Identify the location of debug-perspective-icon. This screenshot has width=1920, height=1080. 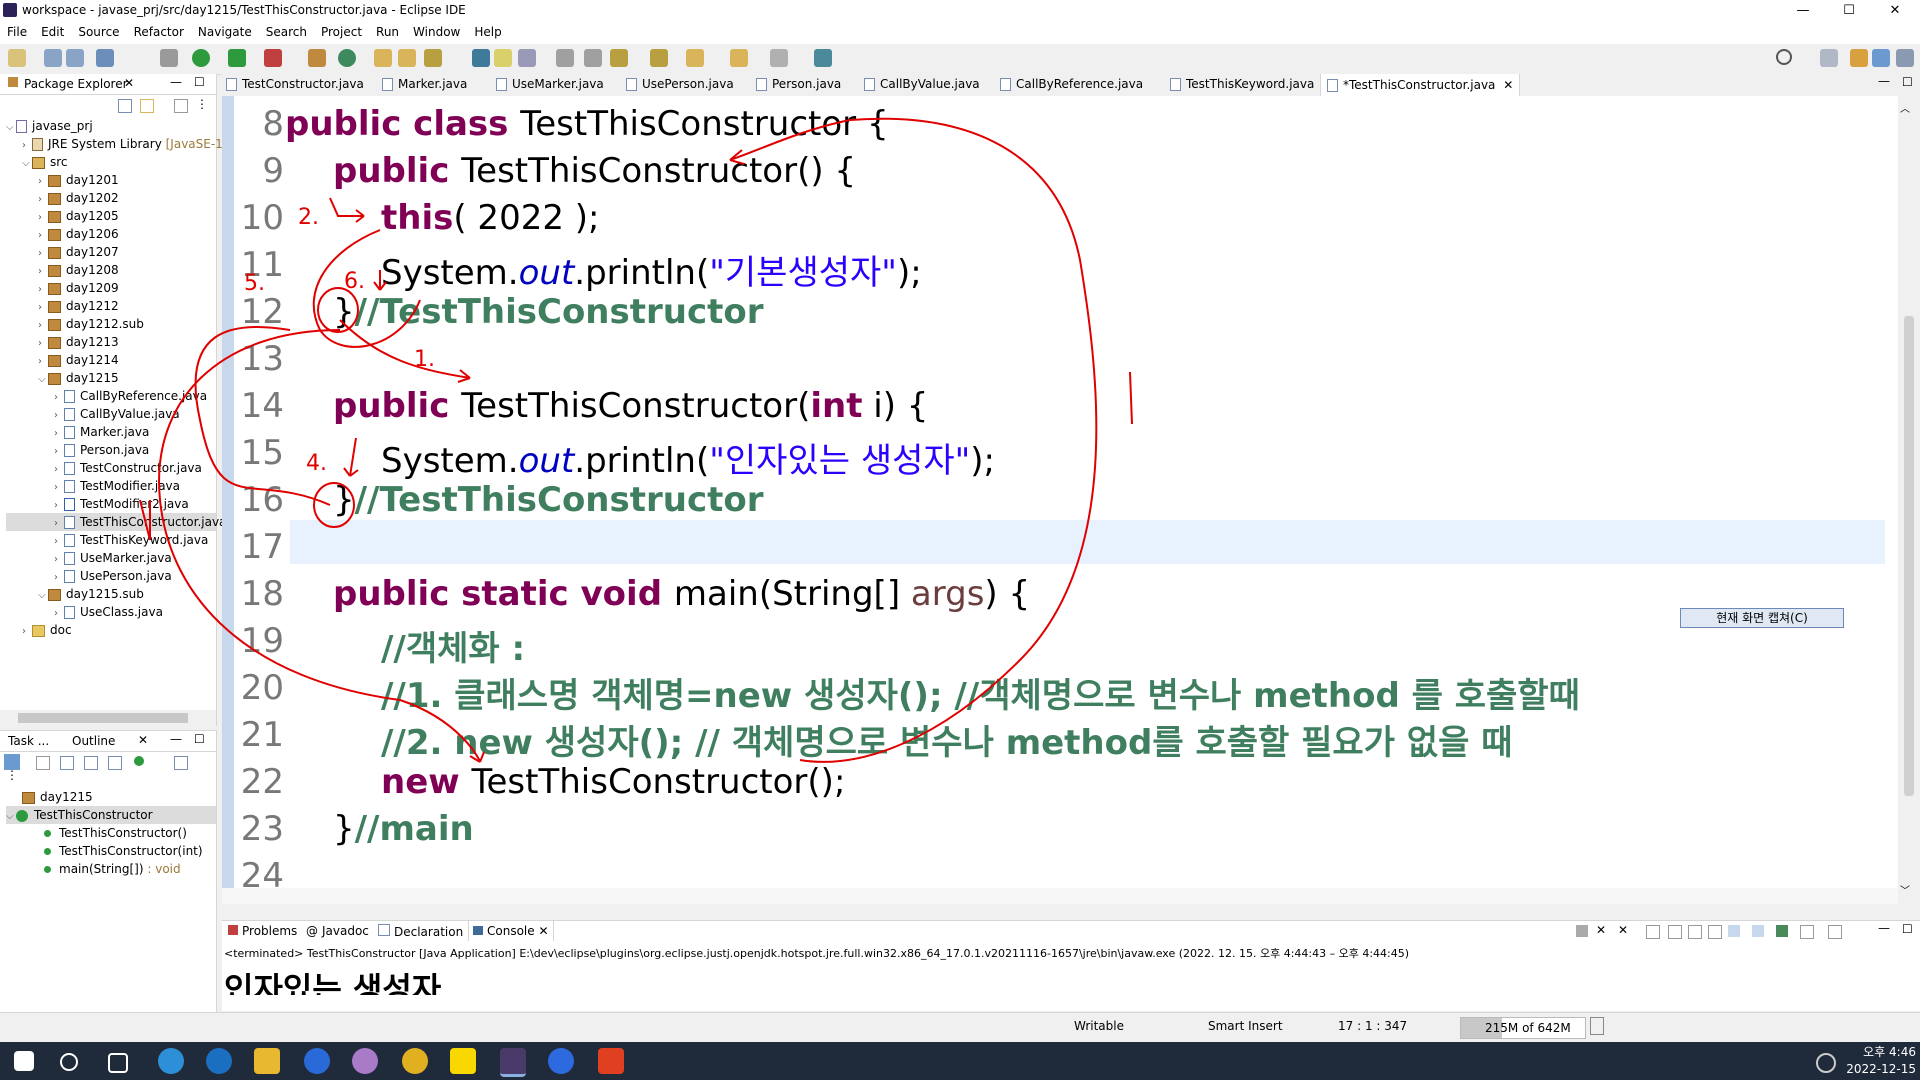
(1905, 58).